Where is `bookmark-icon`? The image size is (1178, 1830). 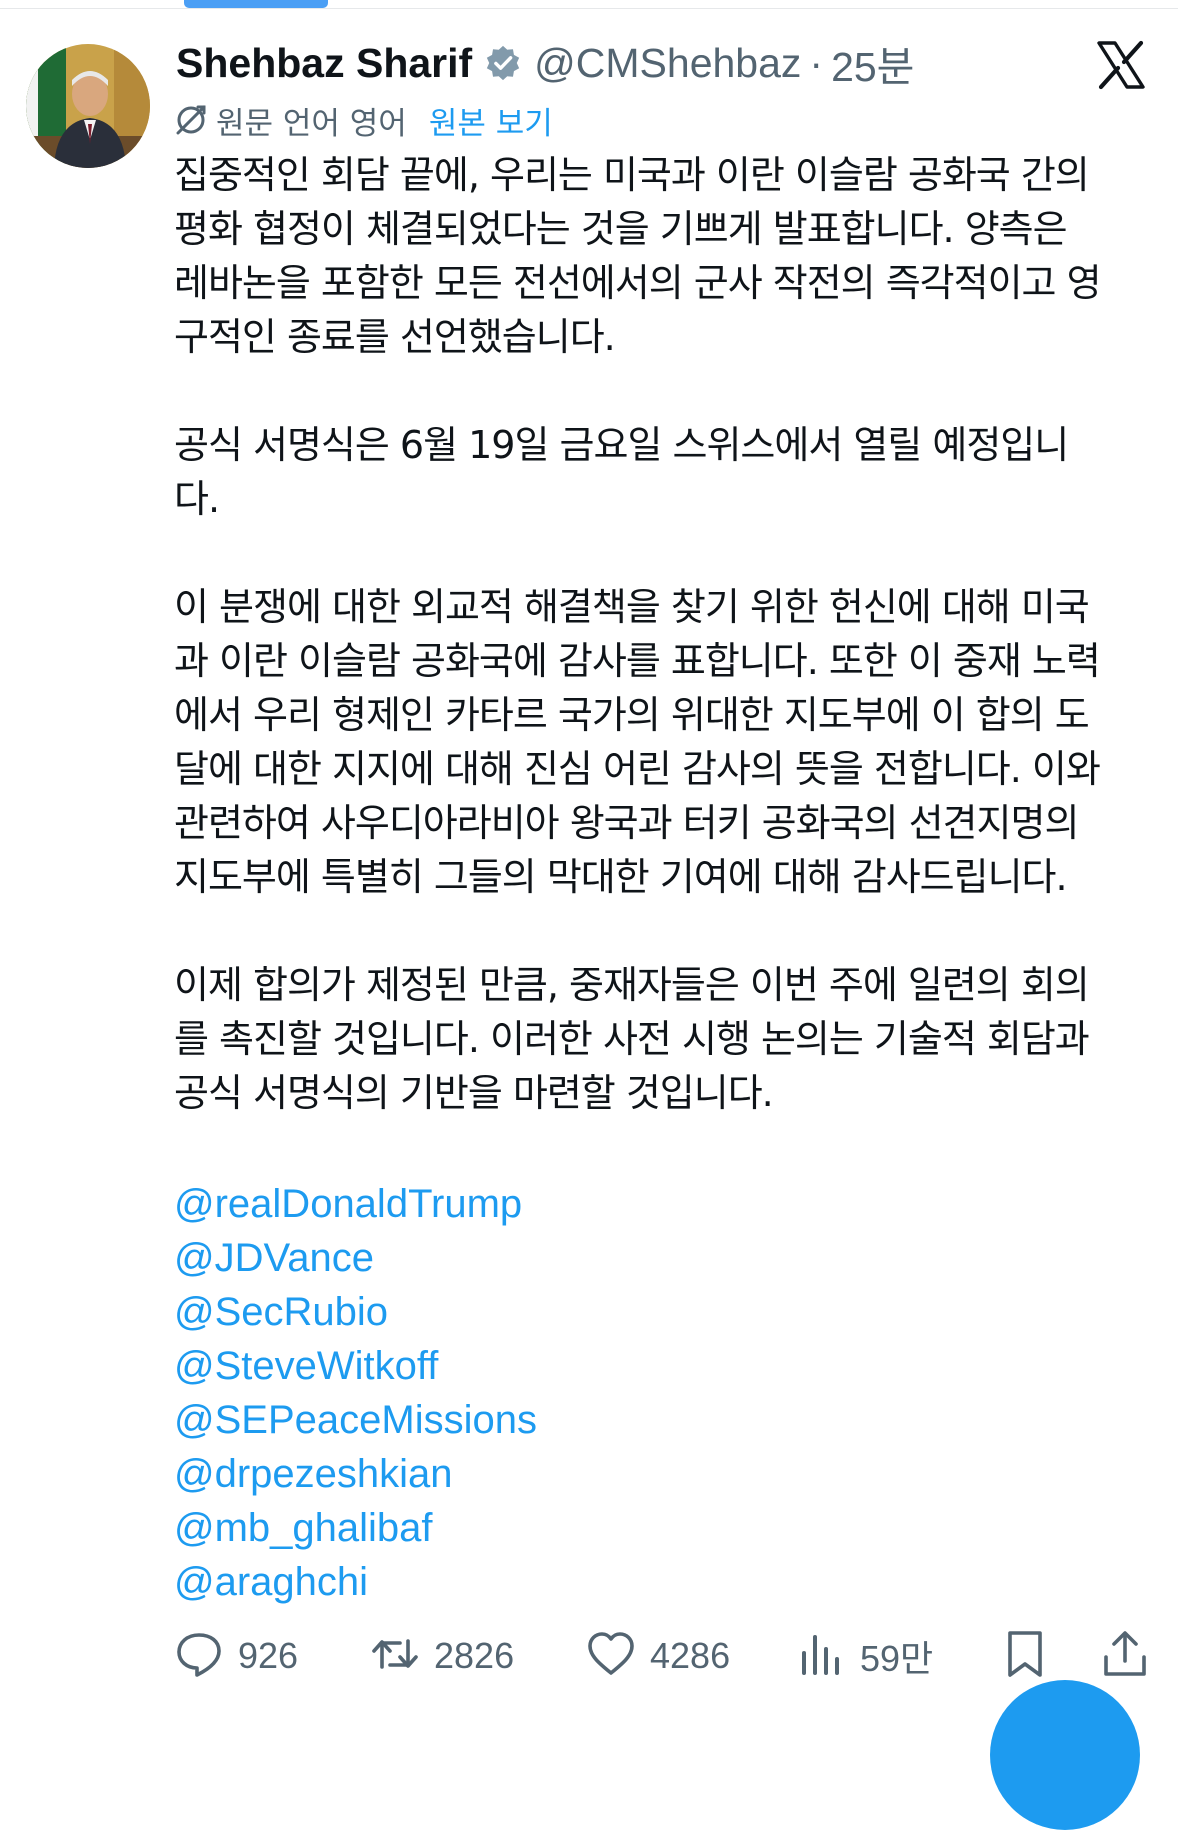
bookmark-icon is located at coordinates (1025, 1656).